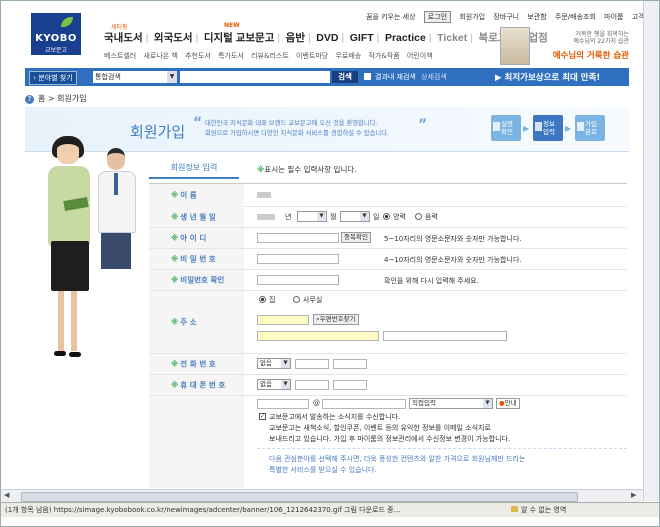 This screenshot has width=660, height=527. I want to click on subnav-event: 이벤트마당, so click(312, 56).